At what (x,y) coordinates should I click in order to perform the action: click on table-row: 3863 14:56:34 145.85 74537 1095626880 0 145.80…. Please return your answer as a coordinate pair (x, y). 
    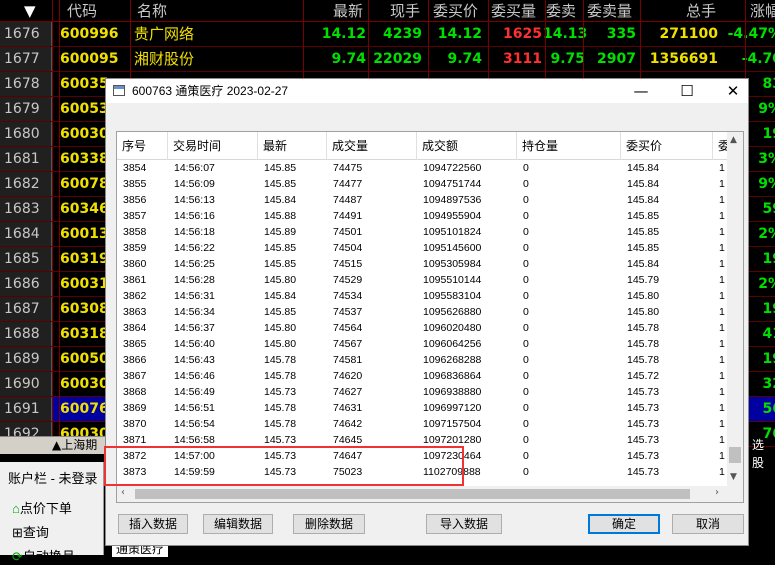
    Looking at the image, I should click on (423, 312).